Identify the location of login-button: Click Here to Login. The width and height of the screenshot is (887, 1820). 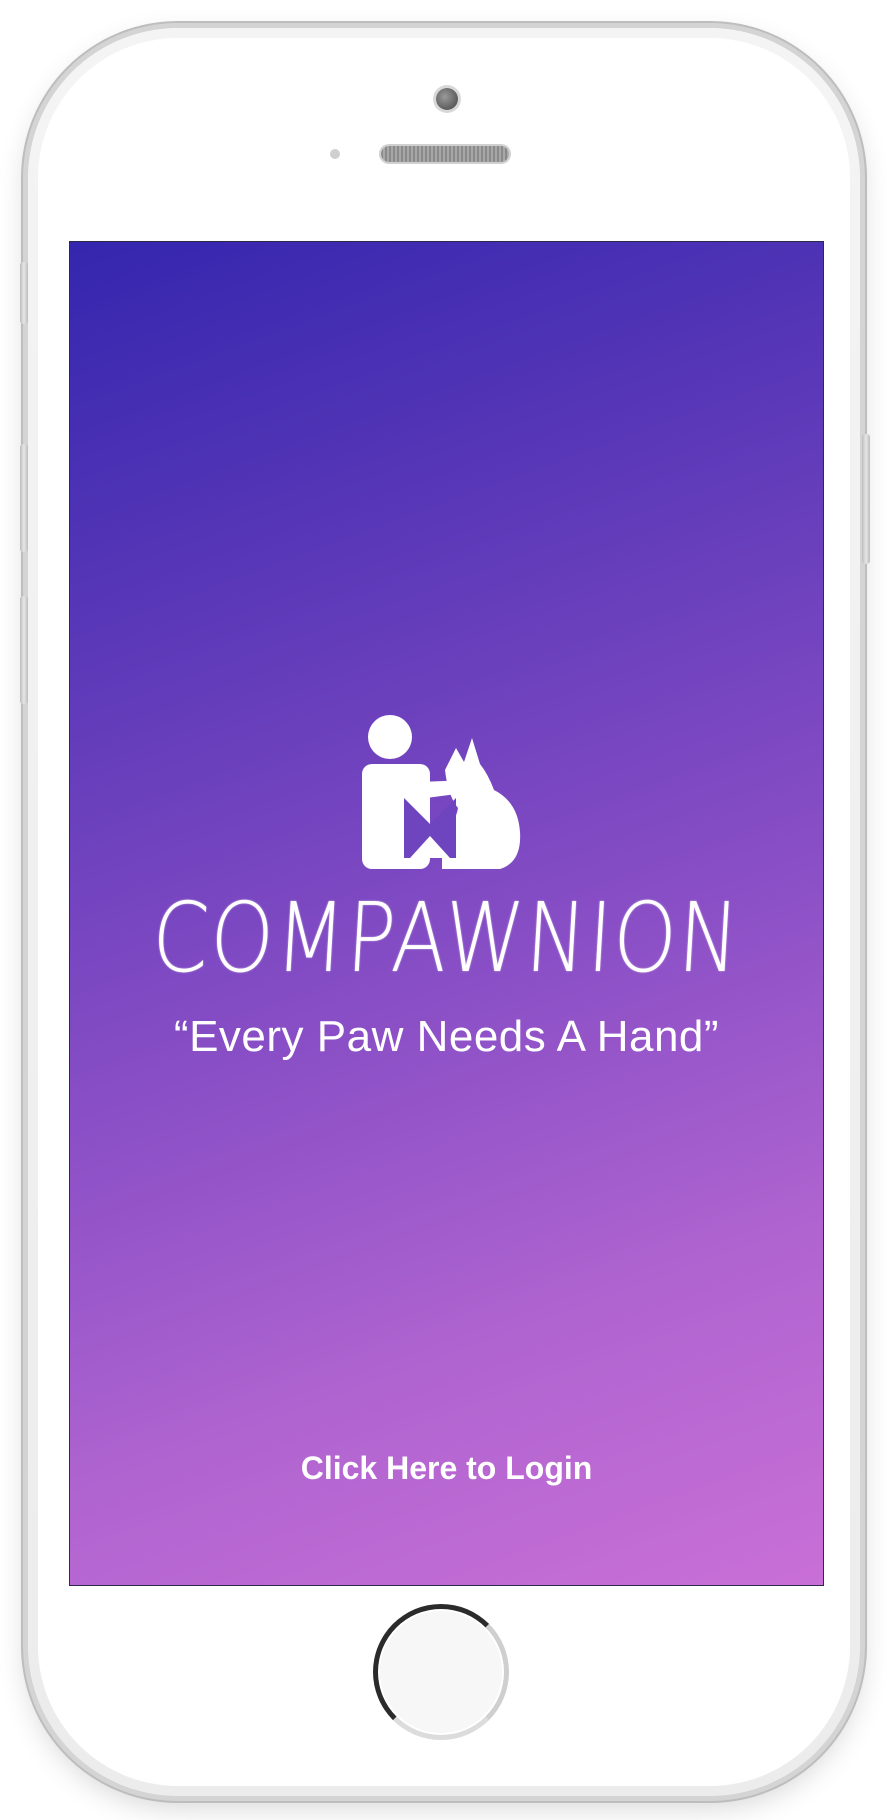
(447, 1468).